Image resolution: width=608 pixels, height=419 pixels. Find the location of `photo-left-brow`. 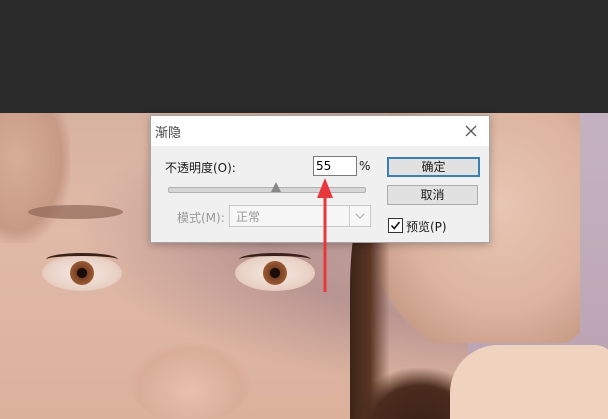

photo-left-brow is located at coordinates (75, 212).